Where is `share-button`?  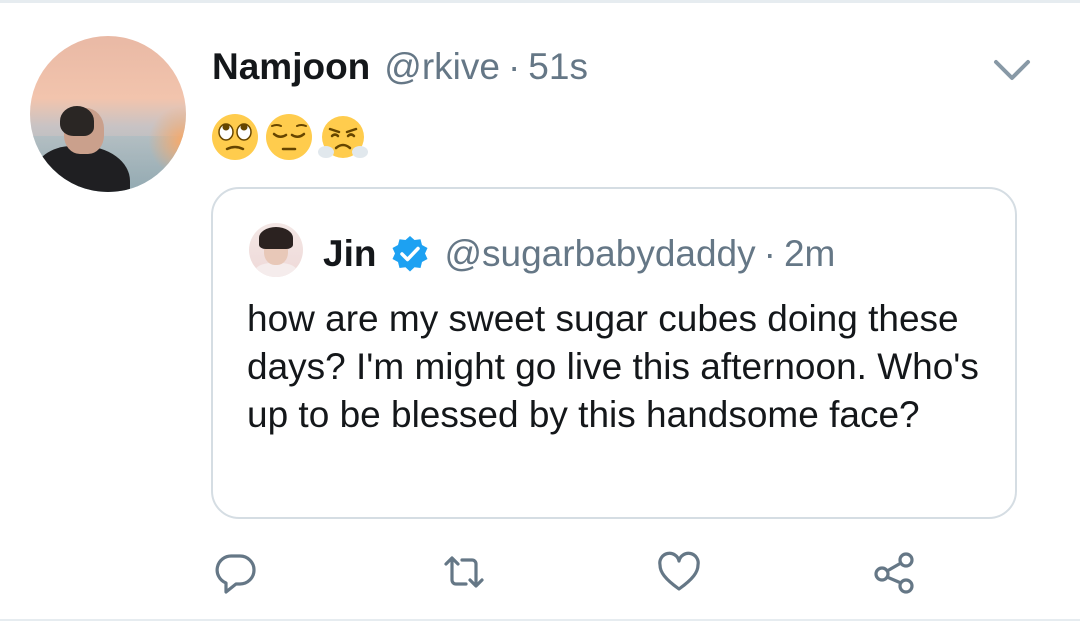 share-button is located at coordinates (894, 572).